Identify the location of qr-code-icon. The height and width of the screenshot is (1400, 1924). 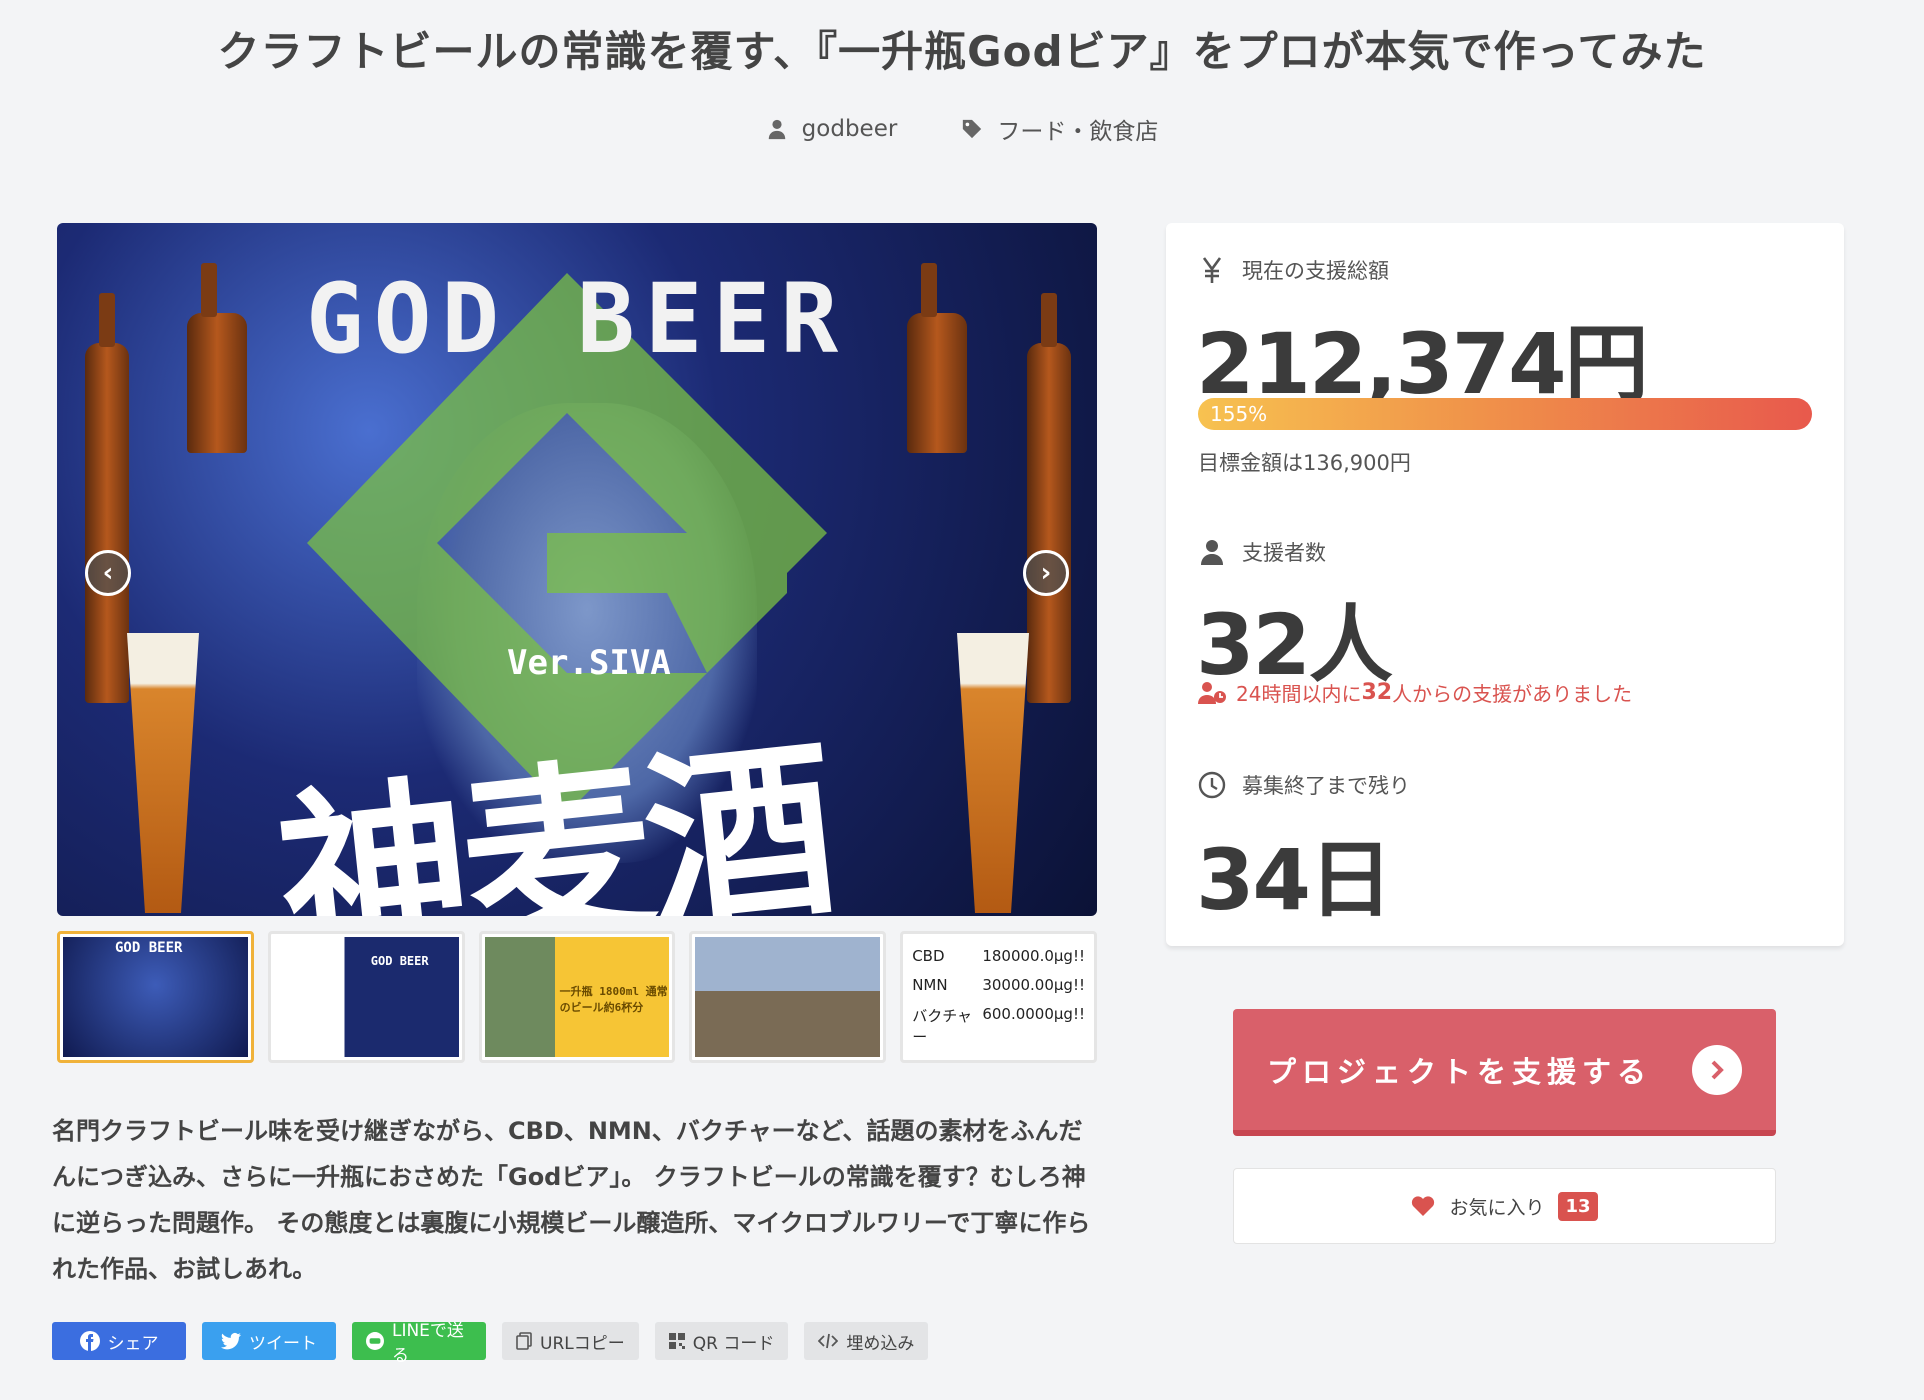
(676, 1341).